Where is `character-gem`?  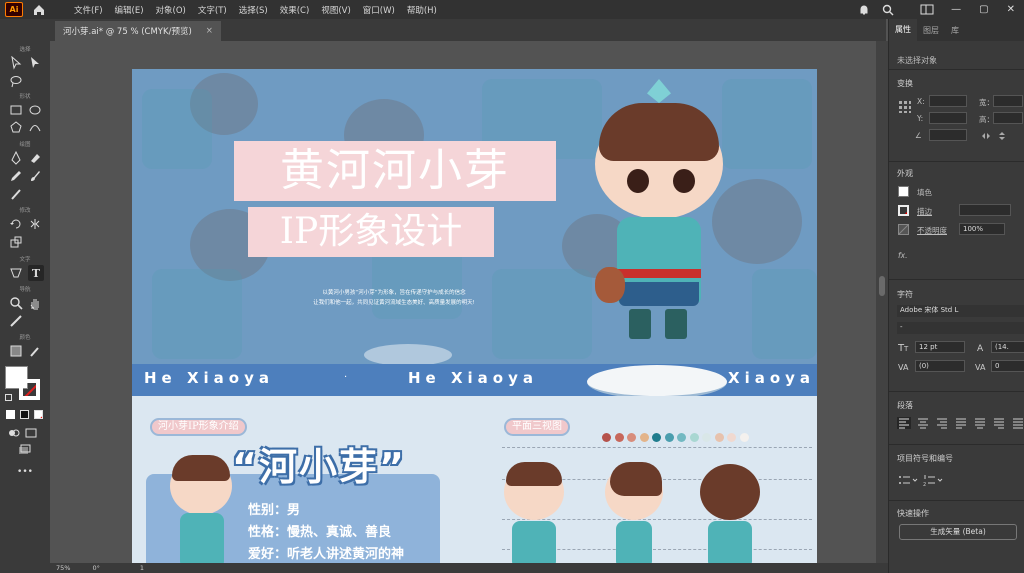
character-gem is located at coordinates (659, 91).